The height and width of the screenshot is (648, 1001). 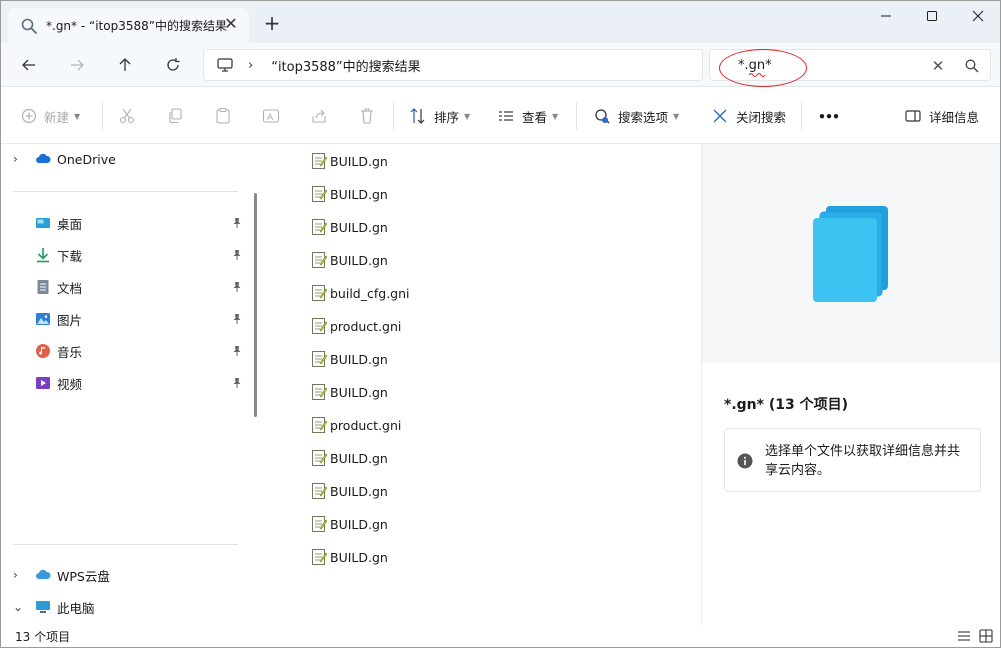 I want to click on plus-icon: +, so click(x=272, y=23).